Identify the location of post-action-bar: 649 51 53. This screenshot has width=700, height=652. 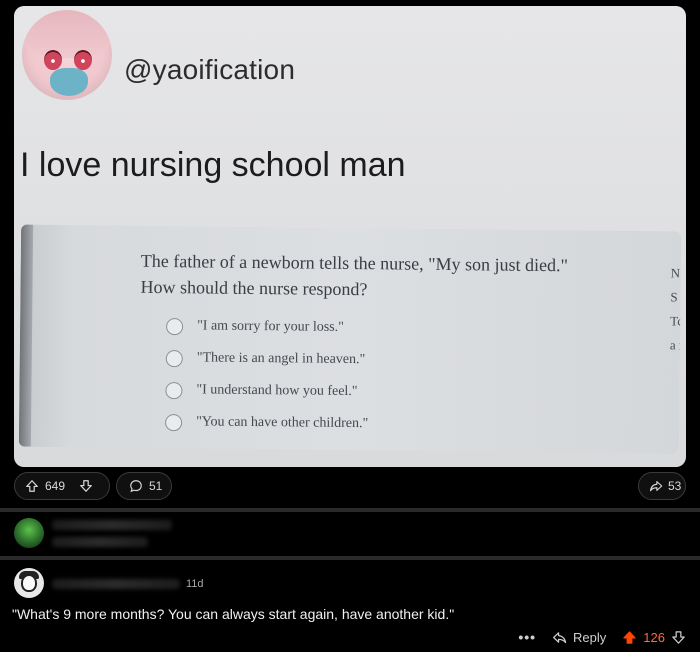
(350, 486).